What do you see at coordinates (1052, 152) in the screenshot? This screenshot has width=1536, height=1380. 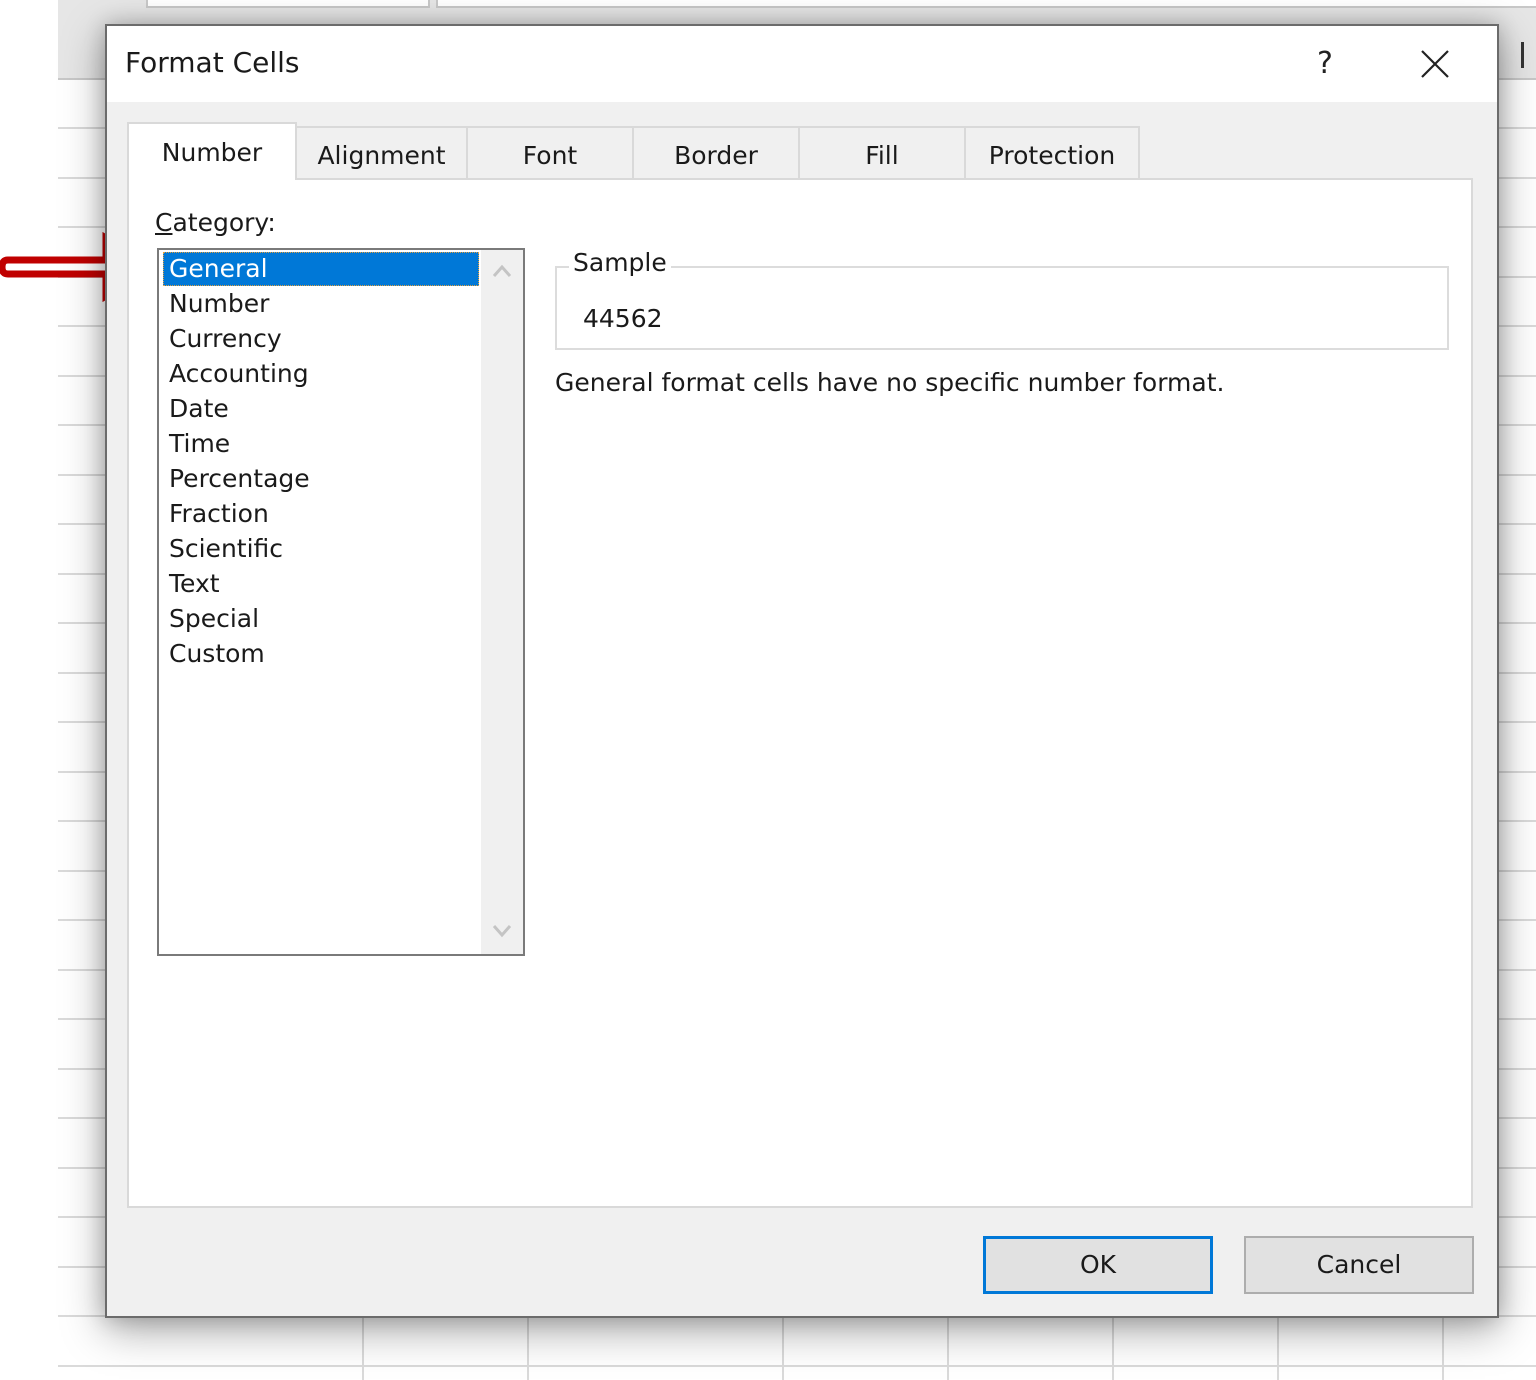 I see `tab-protection: Protection` at bounding box center [1052, 152].